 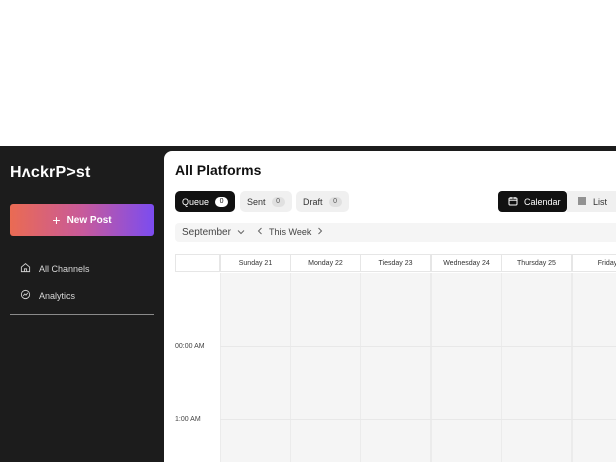 I want to click on home-icon, so click(x=25, y=268).